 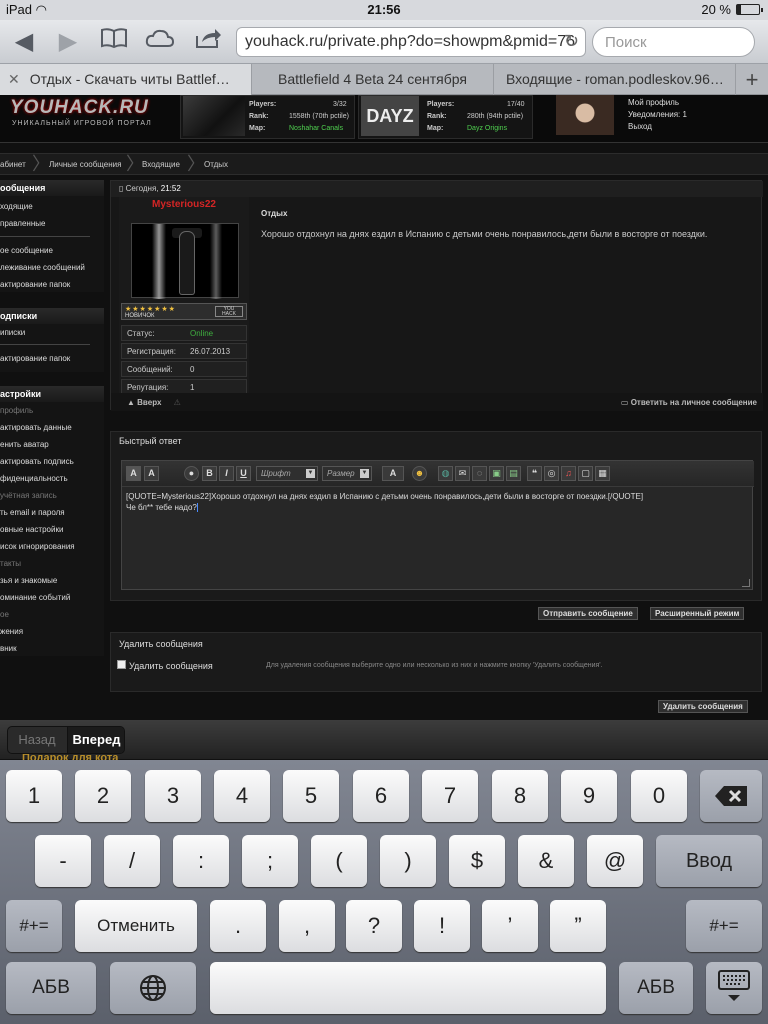 What do you see at coordinates (243, 473) in the screenshot?
I see `underline-icon: U` at bounding box center [243, 473].